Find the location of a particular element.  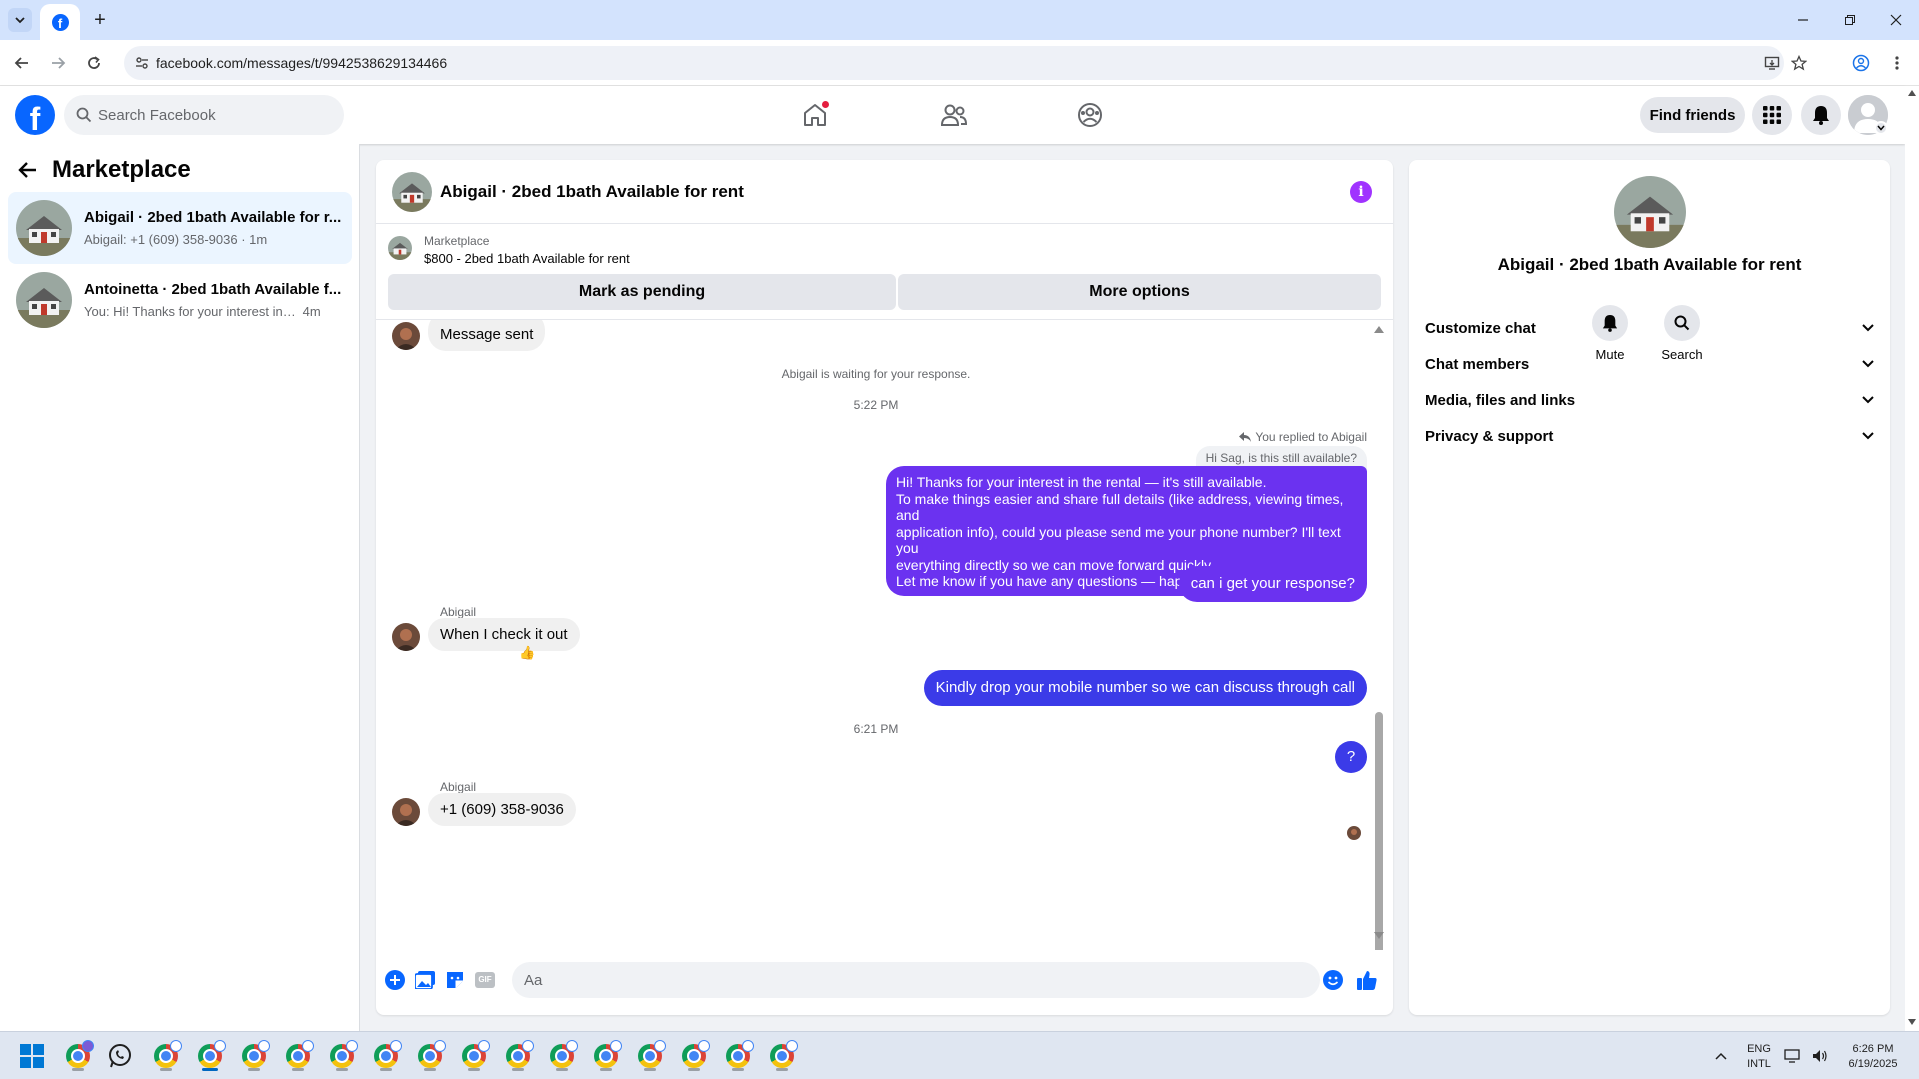

page-scroll-down-arrow is located at coordinates (1912, 1022).